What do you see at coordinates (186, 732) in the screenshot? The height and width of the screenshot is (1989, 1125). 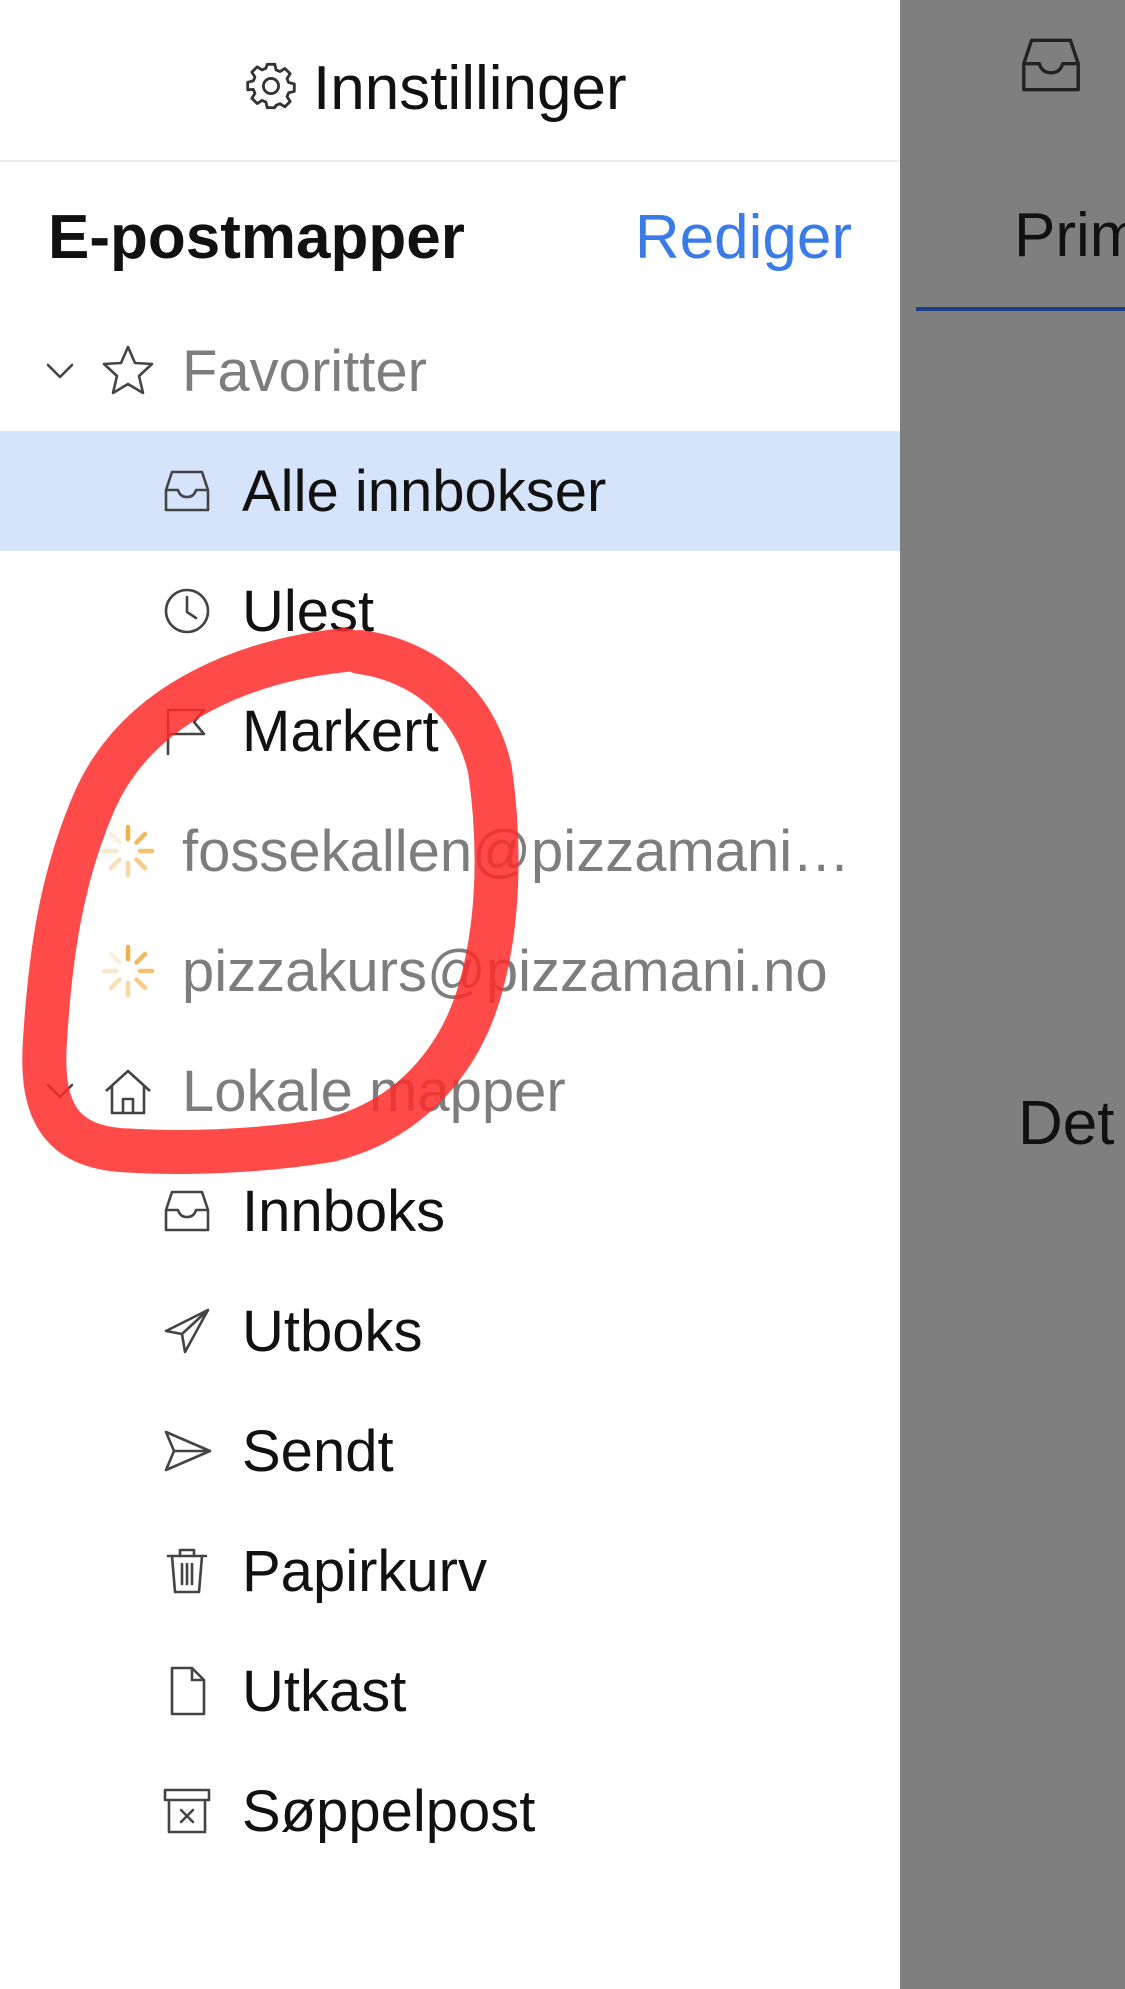 I see `flag-icon` at bounding box center [186, 732].